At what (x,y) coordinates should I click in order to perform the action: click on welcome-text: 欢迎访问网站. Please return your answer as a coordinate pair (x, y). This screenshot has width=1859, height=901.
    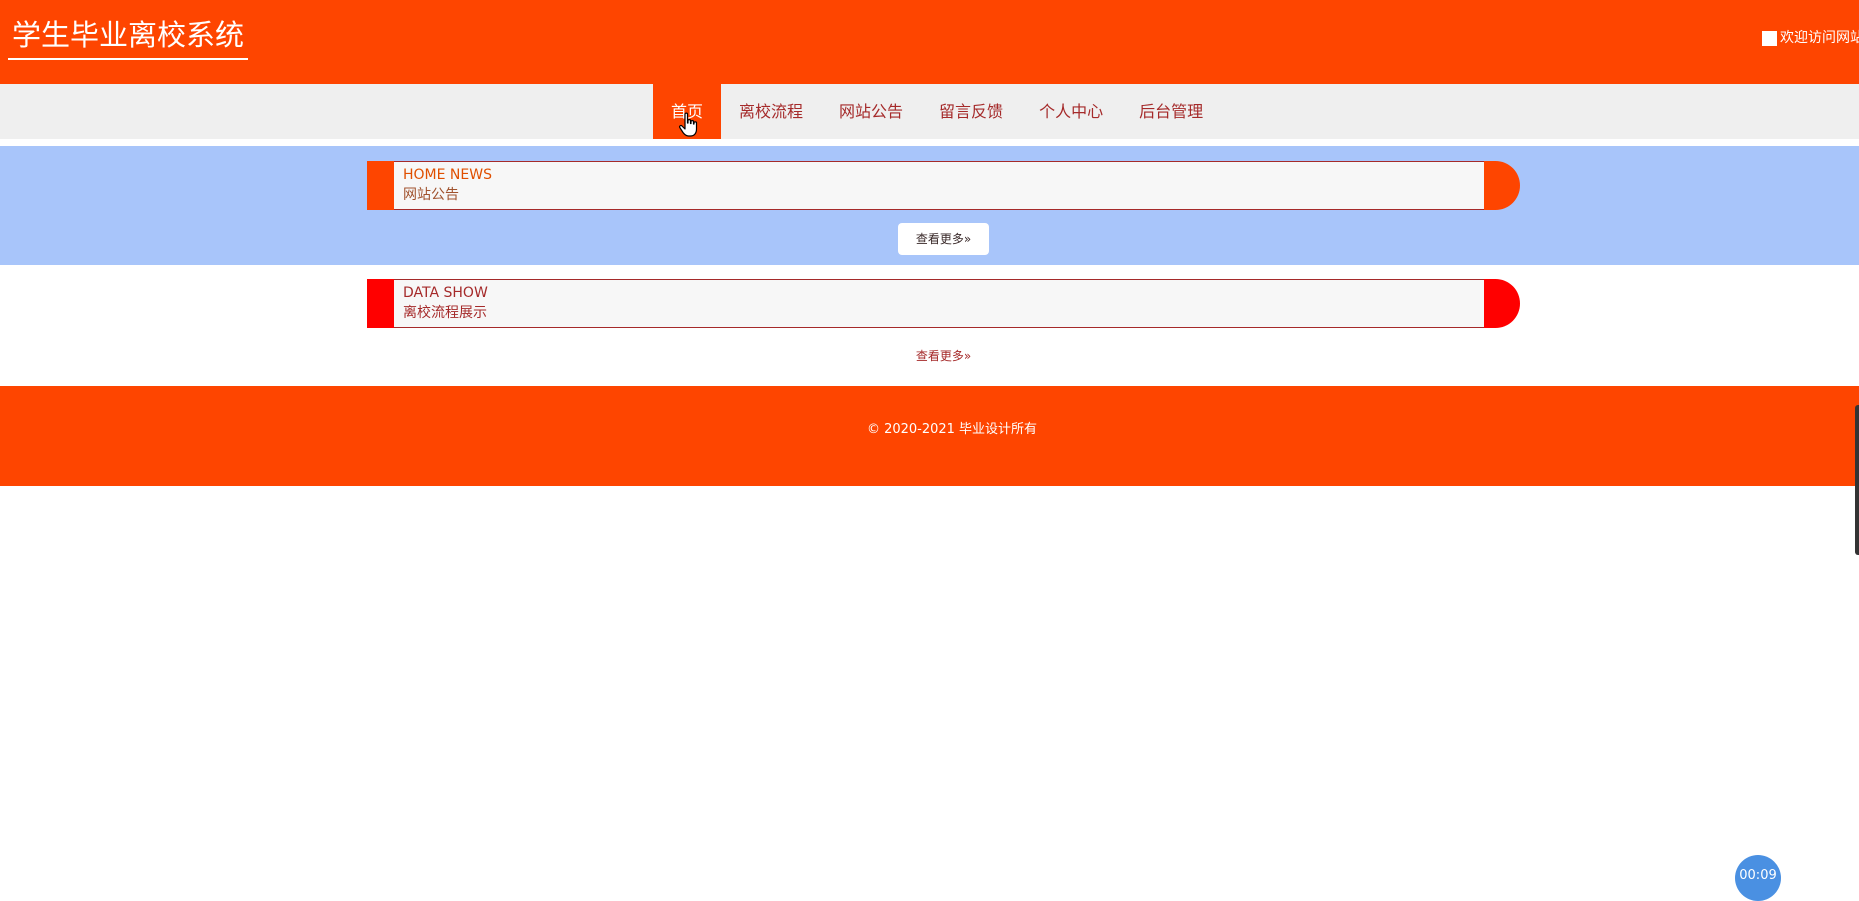
    Looking at the image, I should click on (1819, 38).